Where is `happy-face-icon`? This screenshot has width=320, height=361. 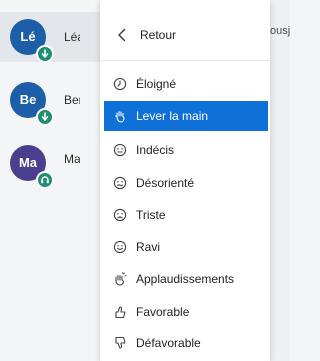 happy-face-icon is located at coordinates (120, 247).